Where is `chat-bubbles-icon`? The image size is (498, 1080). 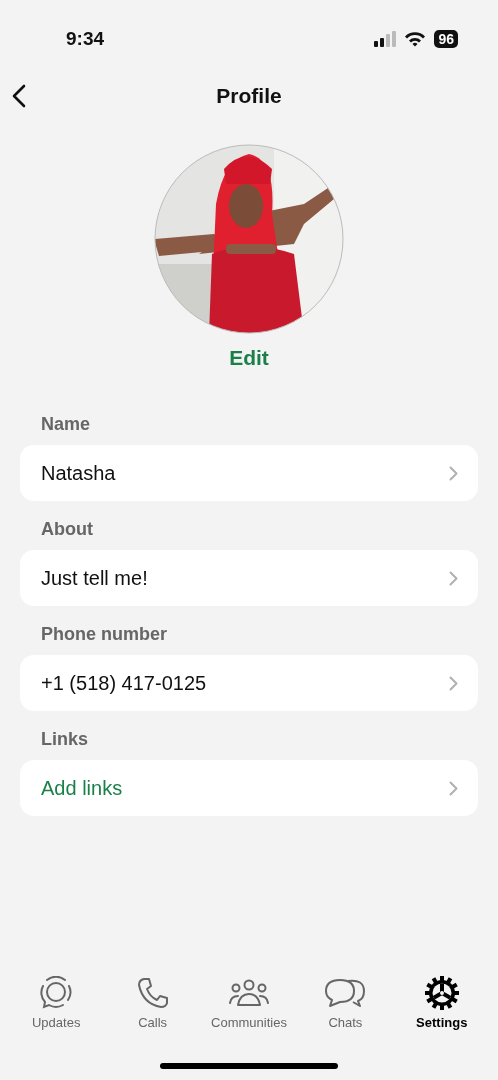 chat-bubbles-icon is located at coordinates (345, 993).